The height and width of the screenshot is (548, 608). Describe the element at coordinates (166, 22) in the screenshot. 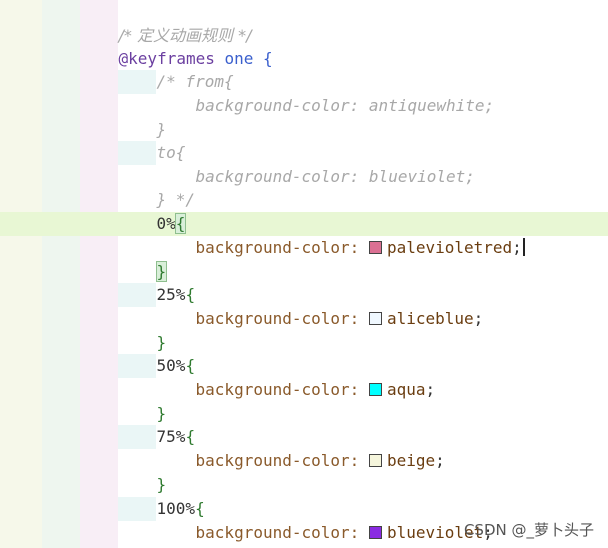

I see `code-line-1: /* 定义动画规则 */` at that location.